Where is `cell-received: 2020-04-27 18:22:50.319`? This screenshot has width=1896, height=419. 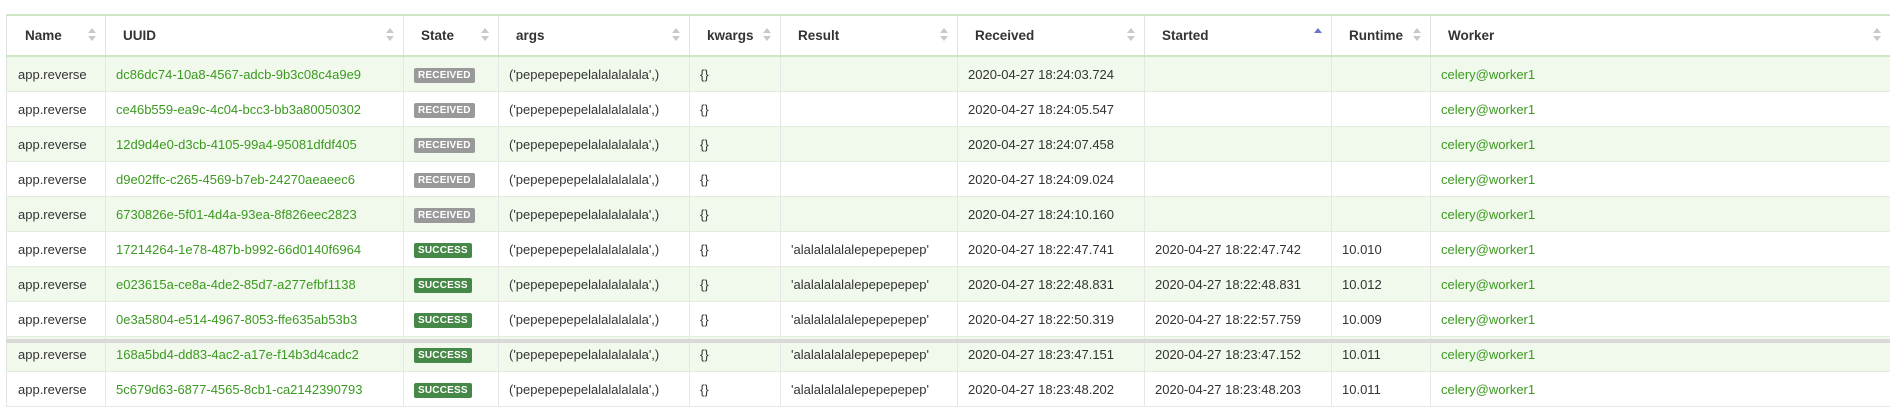
cell-received: 2020-04-27 18:22:50.319 is located at coordinates (1051, 319).